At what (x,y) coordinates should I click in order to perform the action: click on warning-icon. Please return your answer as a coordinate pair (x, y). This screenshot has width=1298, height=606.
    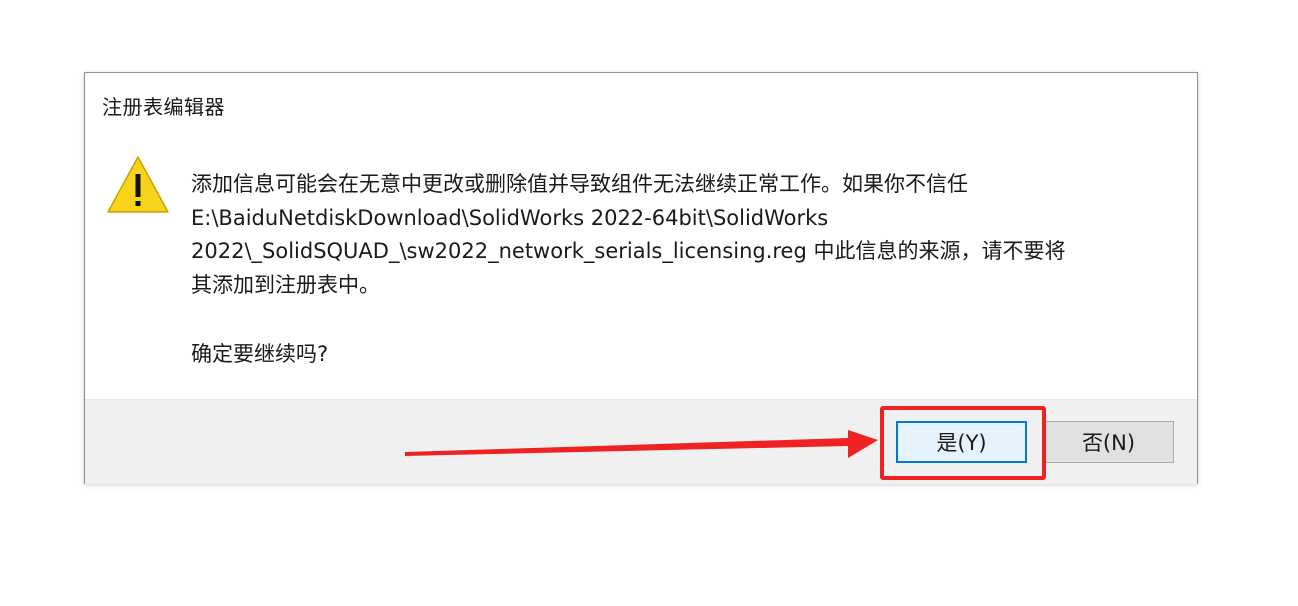
    Looking at the image, I should click on (138, 184).